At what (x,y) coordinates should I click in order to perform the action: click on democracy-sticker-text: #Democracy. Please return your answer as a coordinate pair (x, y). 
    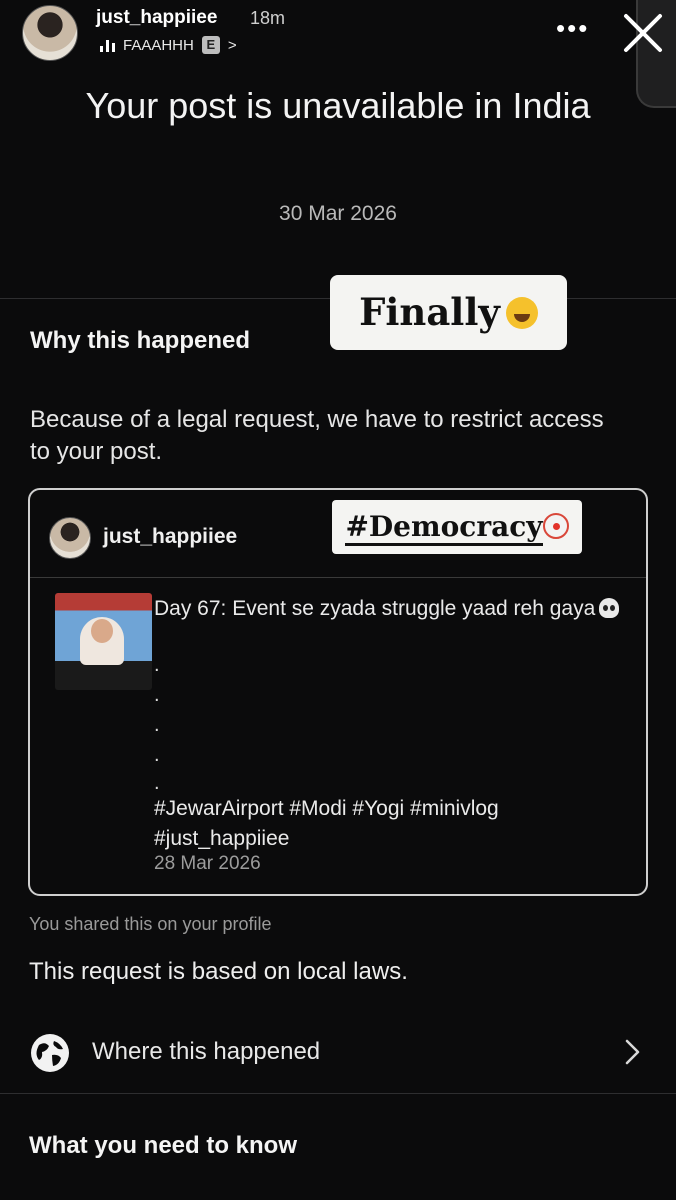
    Looking at the image, I should click on (444, 528).